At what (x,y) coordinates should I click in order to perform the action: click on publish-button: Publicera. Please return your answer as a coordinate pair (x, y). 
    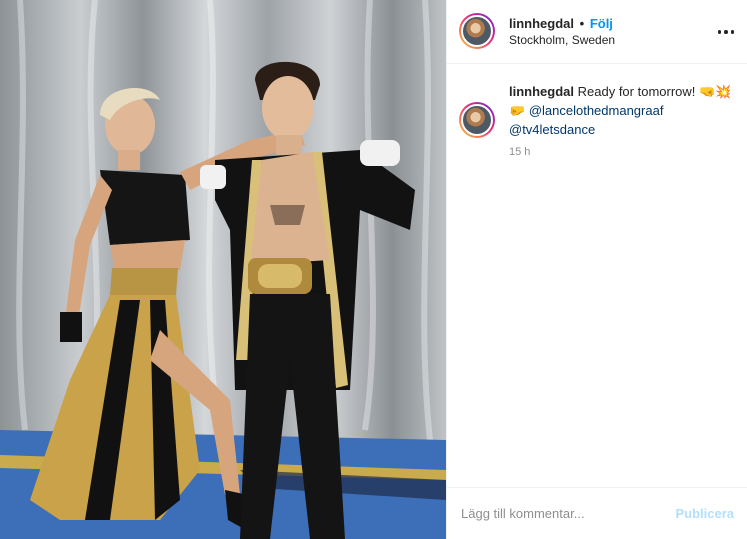
    Looking at the image, I should click on (711, 513).